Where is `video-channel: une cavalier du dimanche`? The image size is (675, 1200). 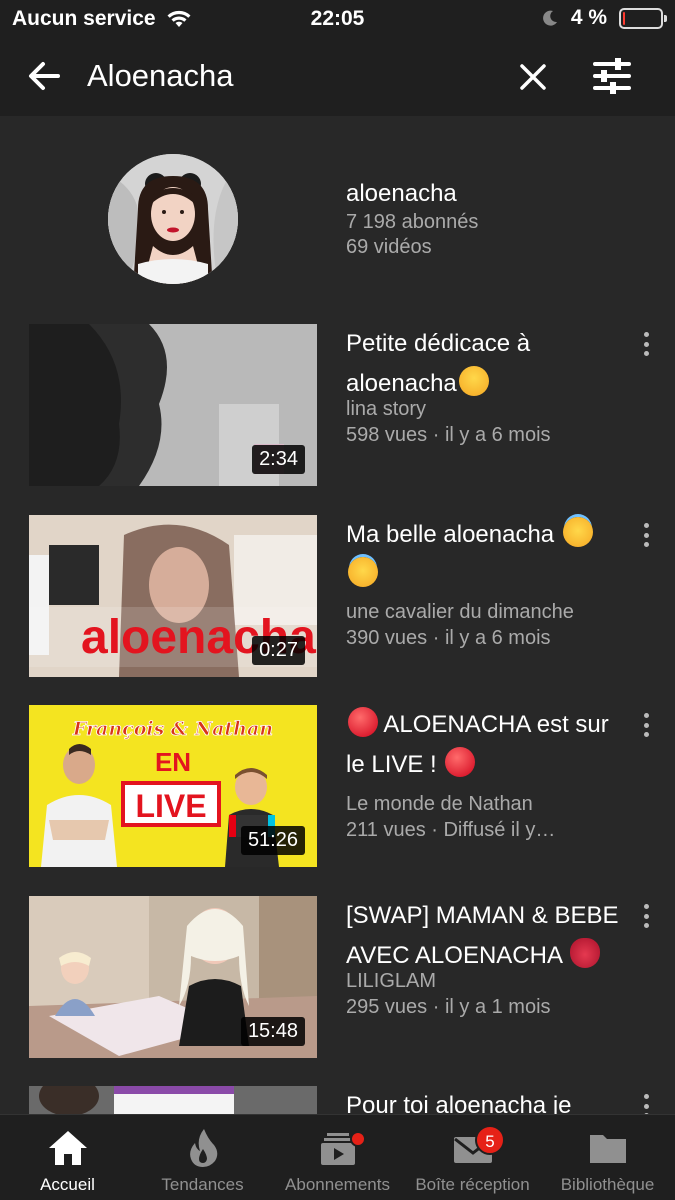
video-channel: une cavalier du dimanche is located at coordinates (460, 612).